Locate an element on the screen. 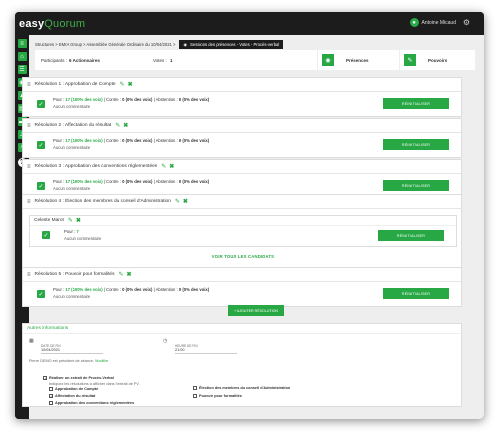 Image resolution: width=500 pixels, height=432 pixels. pv-extract-checkbox: ✓ Réaliser un extrait de Procès-Verbal is located at coordinates (78, 378).